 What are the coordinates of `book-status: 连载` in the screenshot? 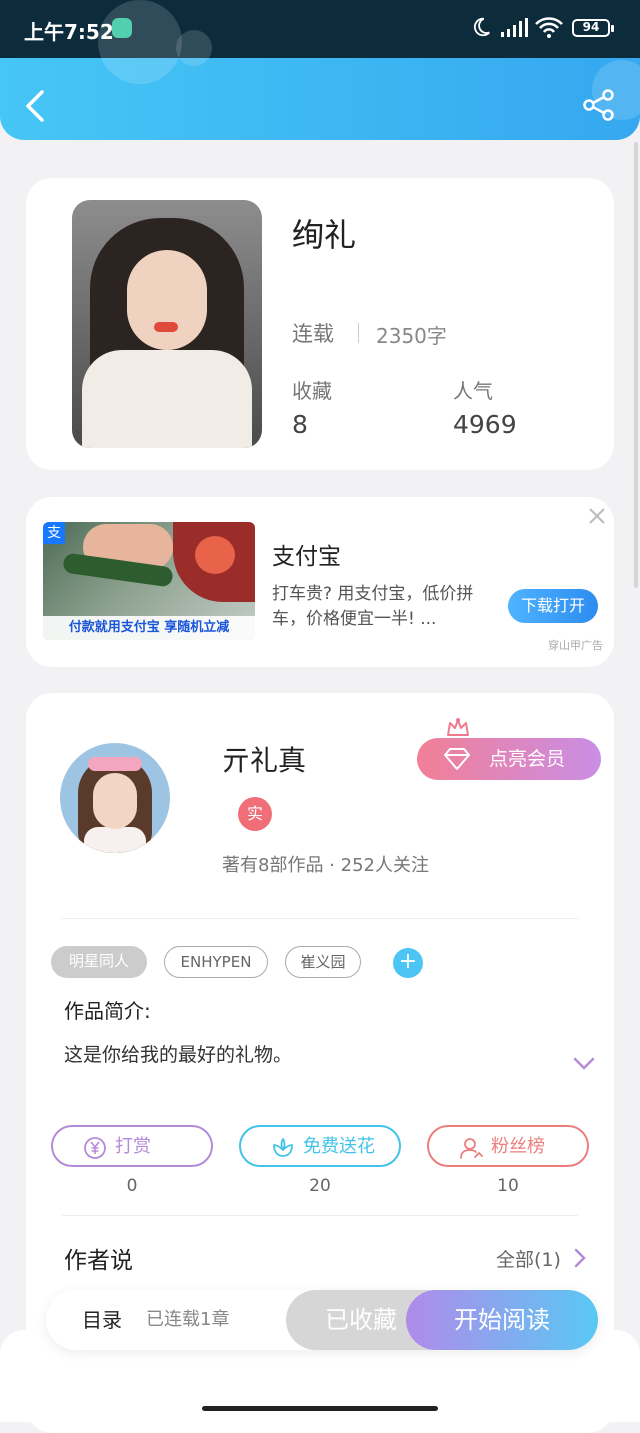 It's located at (313, 334).